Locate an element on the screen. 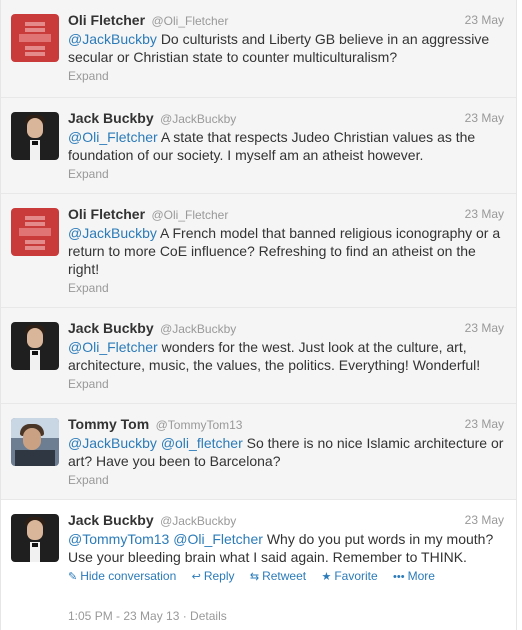  favorite-label: Favorite is located at coordinates (356, 576).